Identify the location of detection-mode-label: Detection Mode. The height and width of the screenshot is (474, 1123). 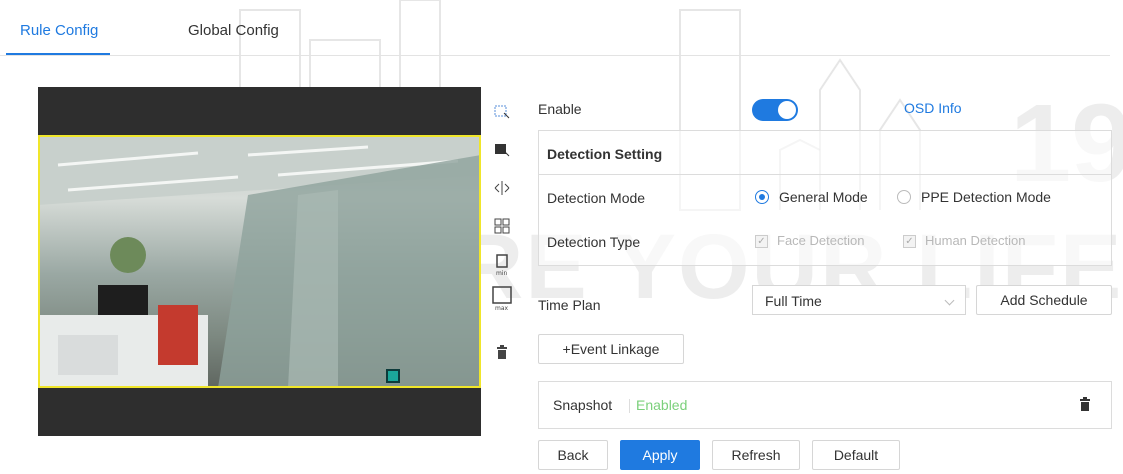
(596, 198).